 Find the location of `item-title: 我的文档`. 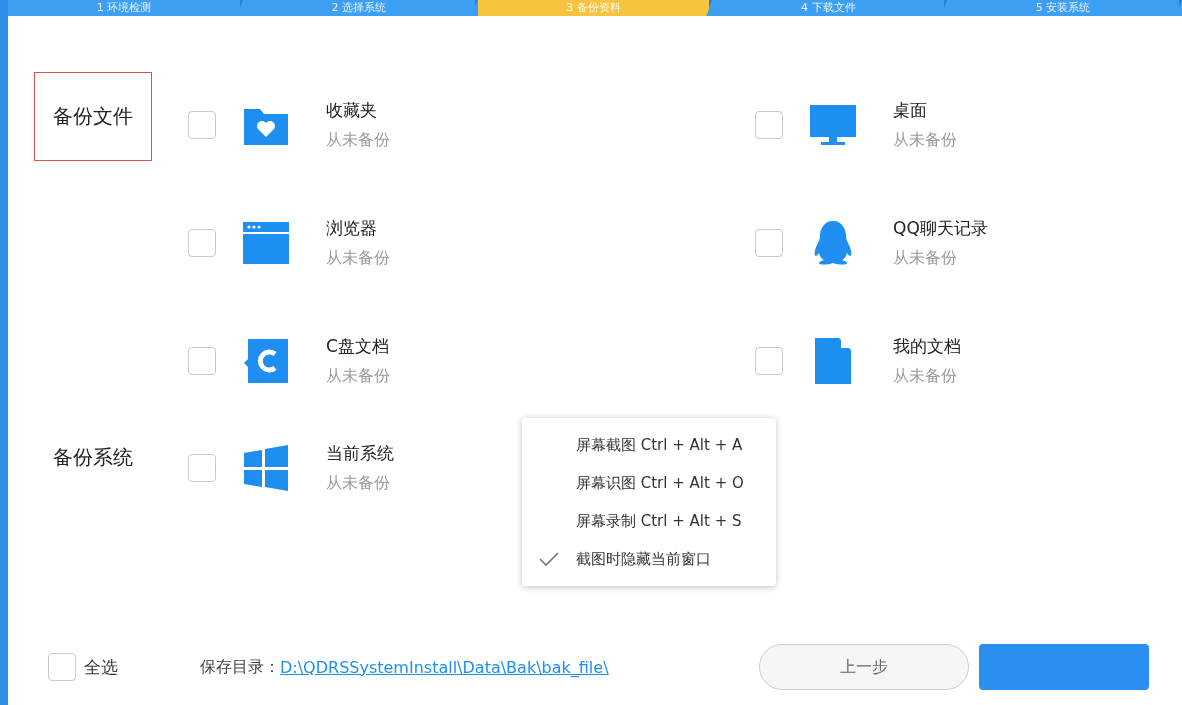

item-title: 我的文档 is located at coordinates (927, 346).